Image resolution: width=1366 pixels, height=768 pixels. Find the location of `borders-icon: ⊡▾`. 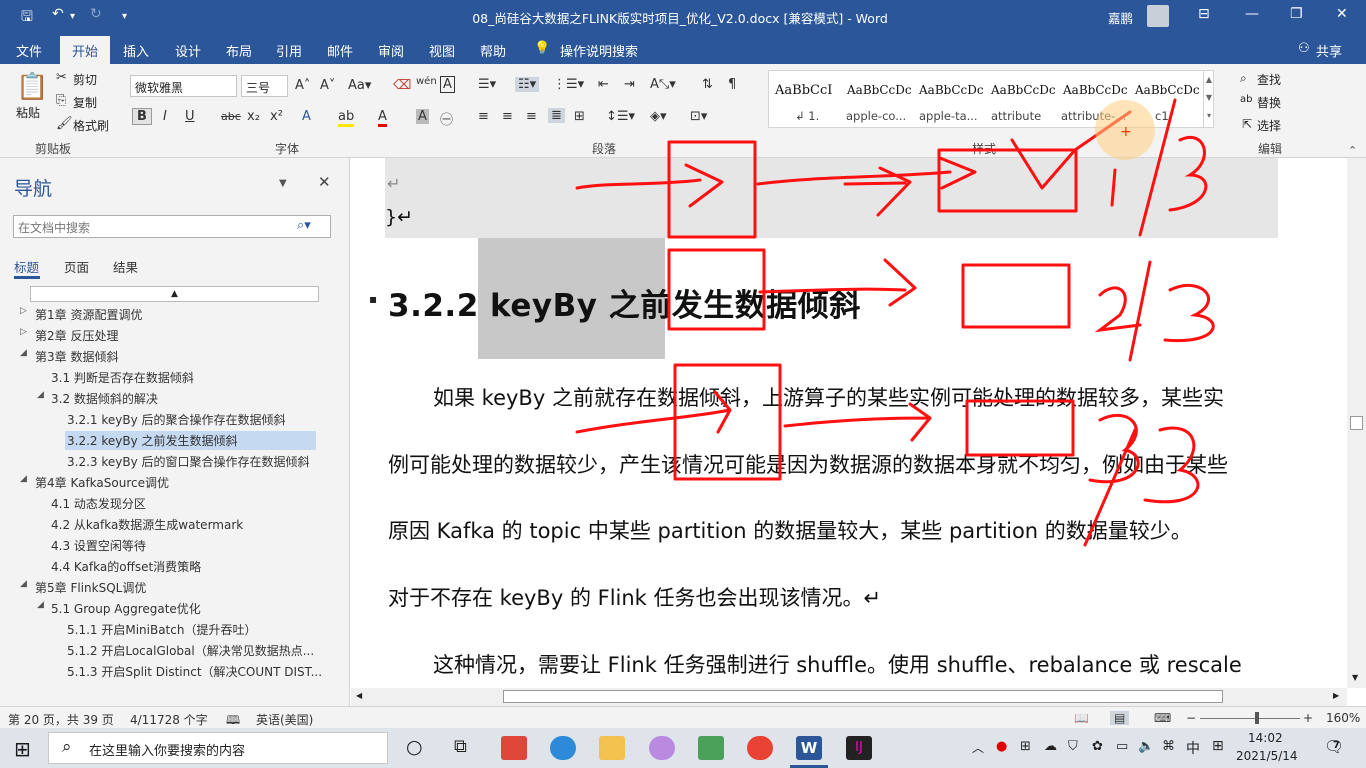

borders-icon: ⊡▾ is located at coordinates (698, 116).